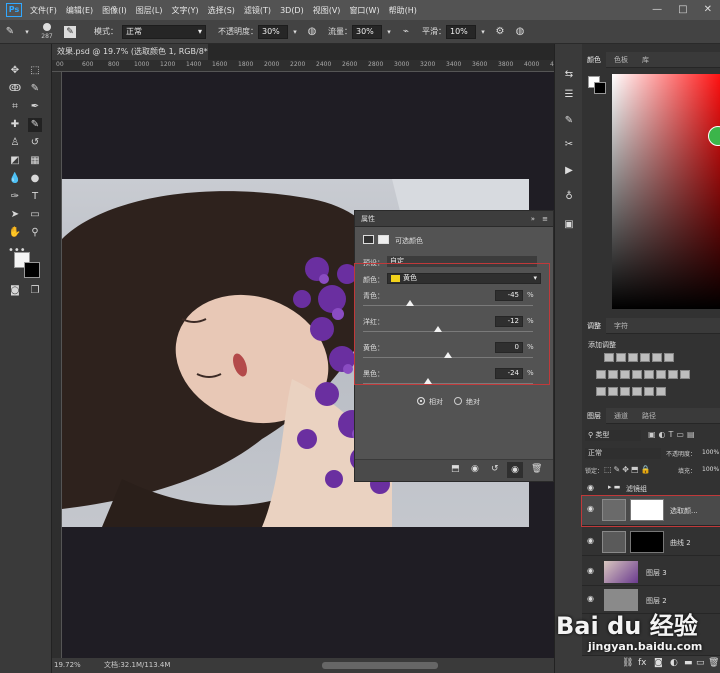  What do you see at coordinates (458, 401) in the screenshot?
I see `absolute-radio` at bounding box center [458, 401].